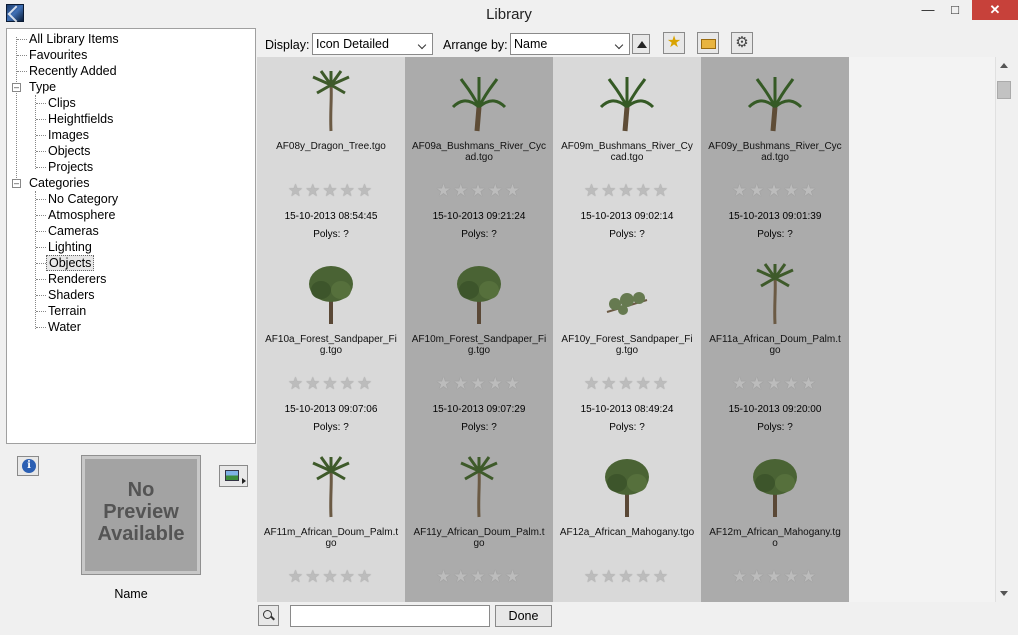 The image size is (1018, 635). I want to click on library-item: AF12a_African_Mahogany.tgo★★★★★Polys: ?, so click(627, 522).